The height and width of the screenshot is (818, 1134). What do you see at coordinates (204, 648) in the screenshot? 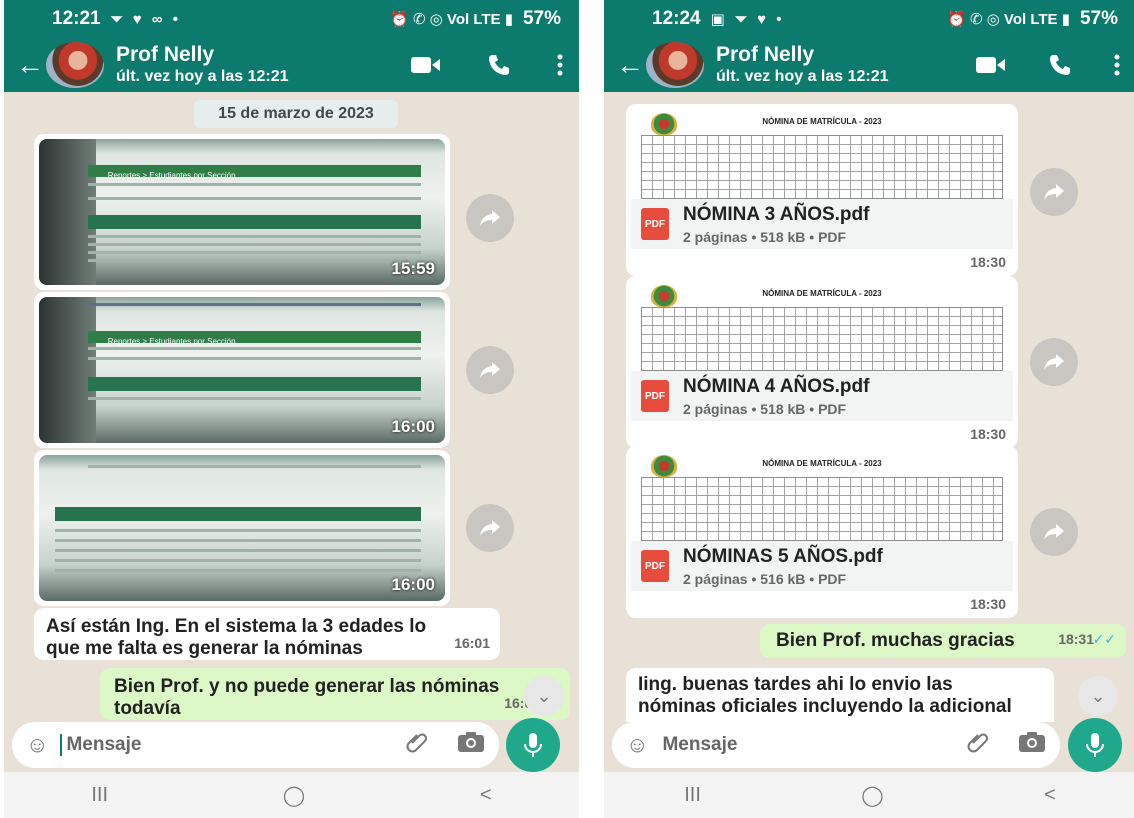
I see `message-text: que me falta es generar la nóminas` at bounding box center [204, 648].